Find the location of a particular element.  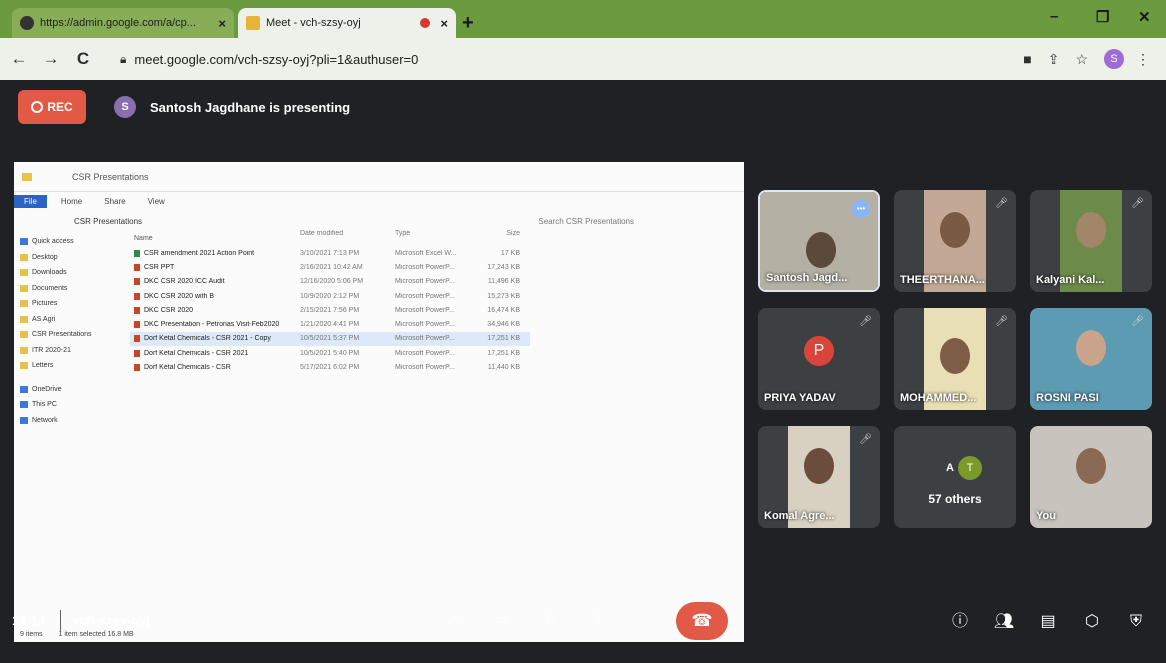

menu-icon: ⋮ is located at coordinates (1143, 59).